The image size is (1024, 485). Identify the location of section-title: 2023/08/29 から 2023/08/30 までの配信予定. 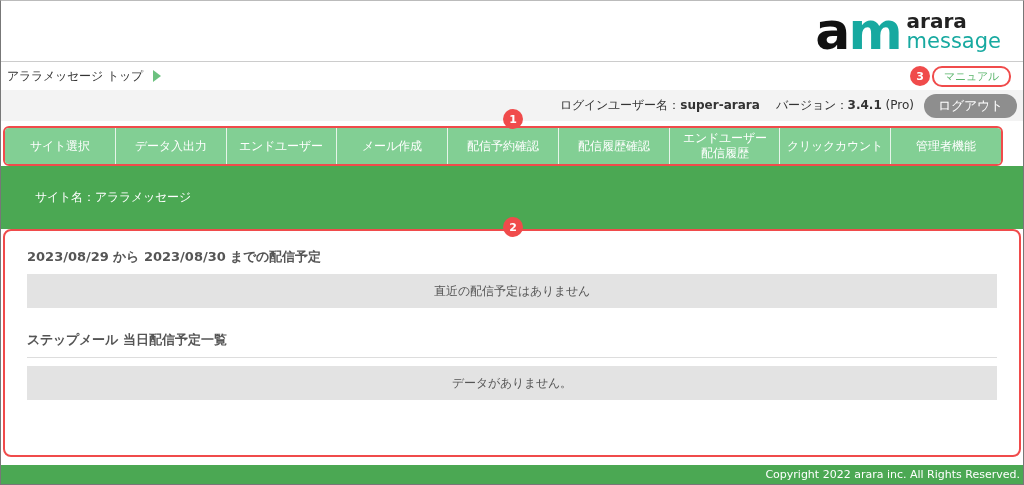
(175, 257).